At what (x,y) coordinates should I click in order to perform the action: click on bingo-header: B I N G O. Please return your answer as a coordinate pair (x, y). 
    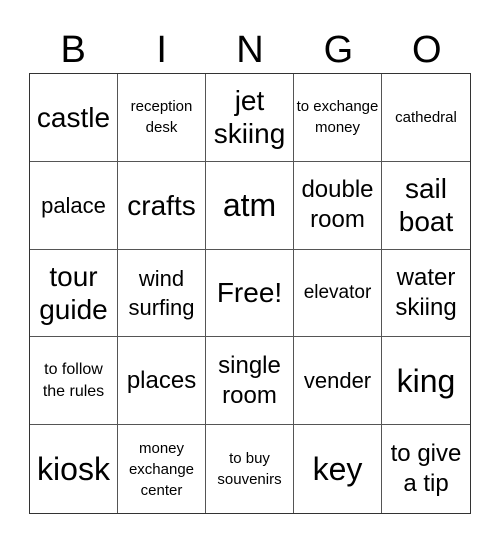
    Looking at the image, I should click on (250, 50).